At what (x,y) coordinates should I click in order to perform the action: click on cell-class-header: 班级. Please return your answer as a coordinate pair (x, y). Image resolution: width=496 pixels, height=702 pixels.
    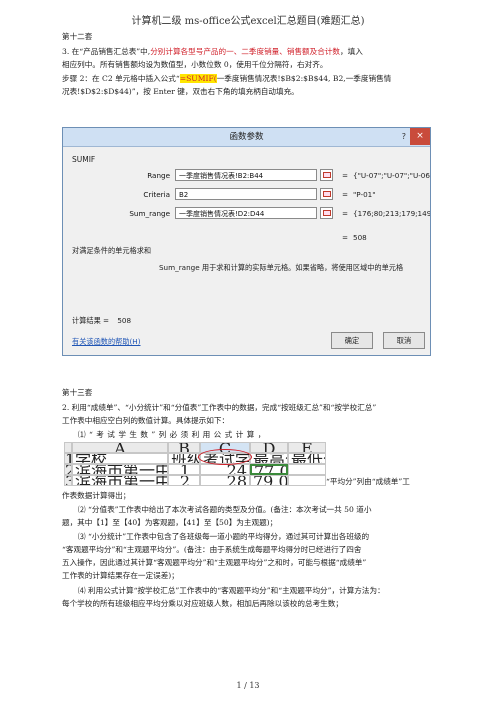
    Looking at the image, I should click on (184, 458).